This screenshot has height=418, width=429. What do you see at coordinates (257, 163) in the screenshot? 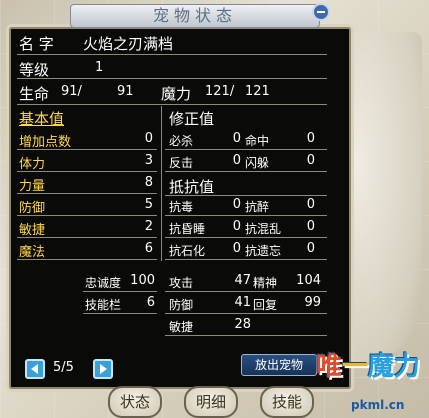
I see `stat-label: 闪躲` at bounding box center [257, 163].